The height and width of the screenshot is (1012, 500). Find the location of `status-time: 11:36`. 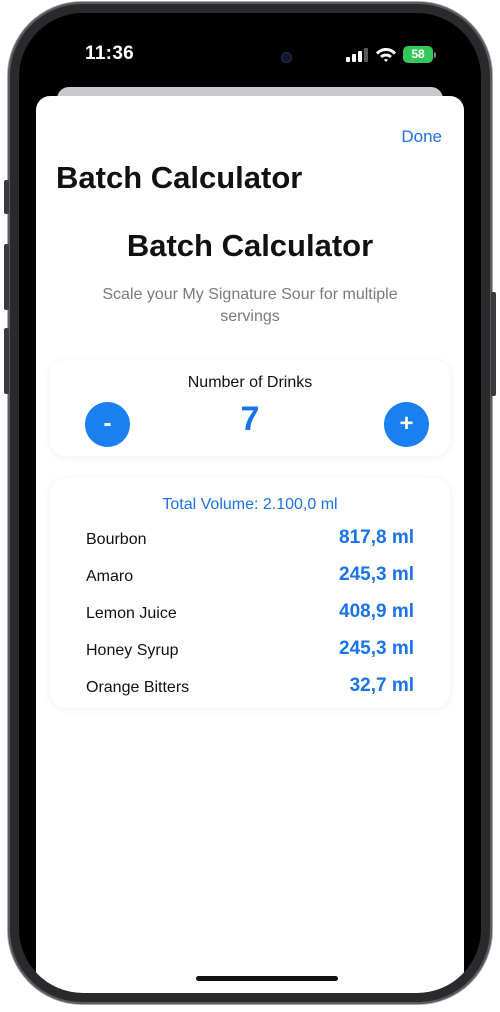

status-time: 11:36 is located at coordinates (110, 53).